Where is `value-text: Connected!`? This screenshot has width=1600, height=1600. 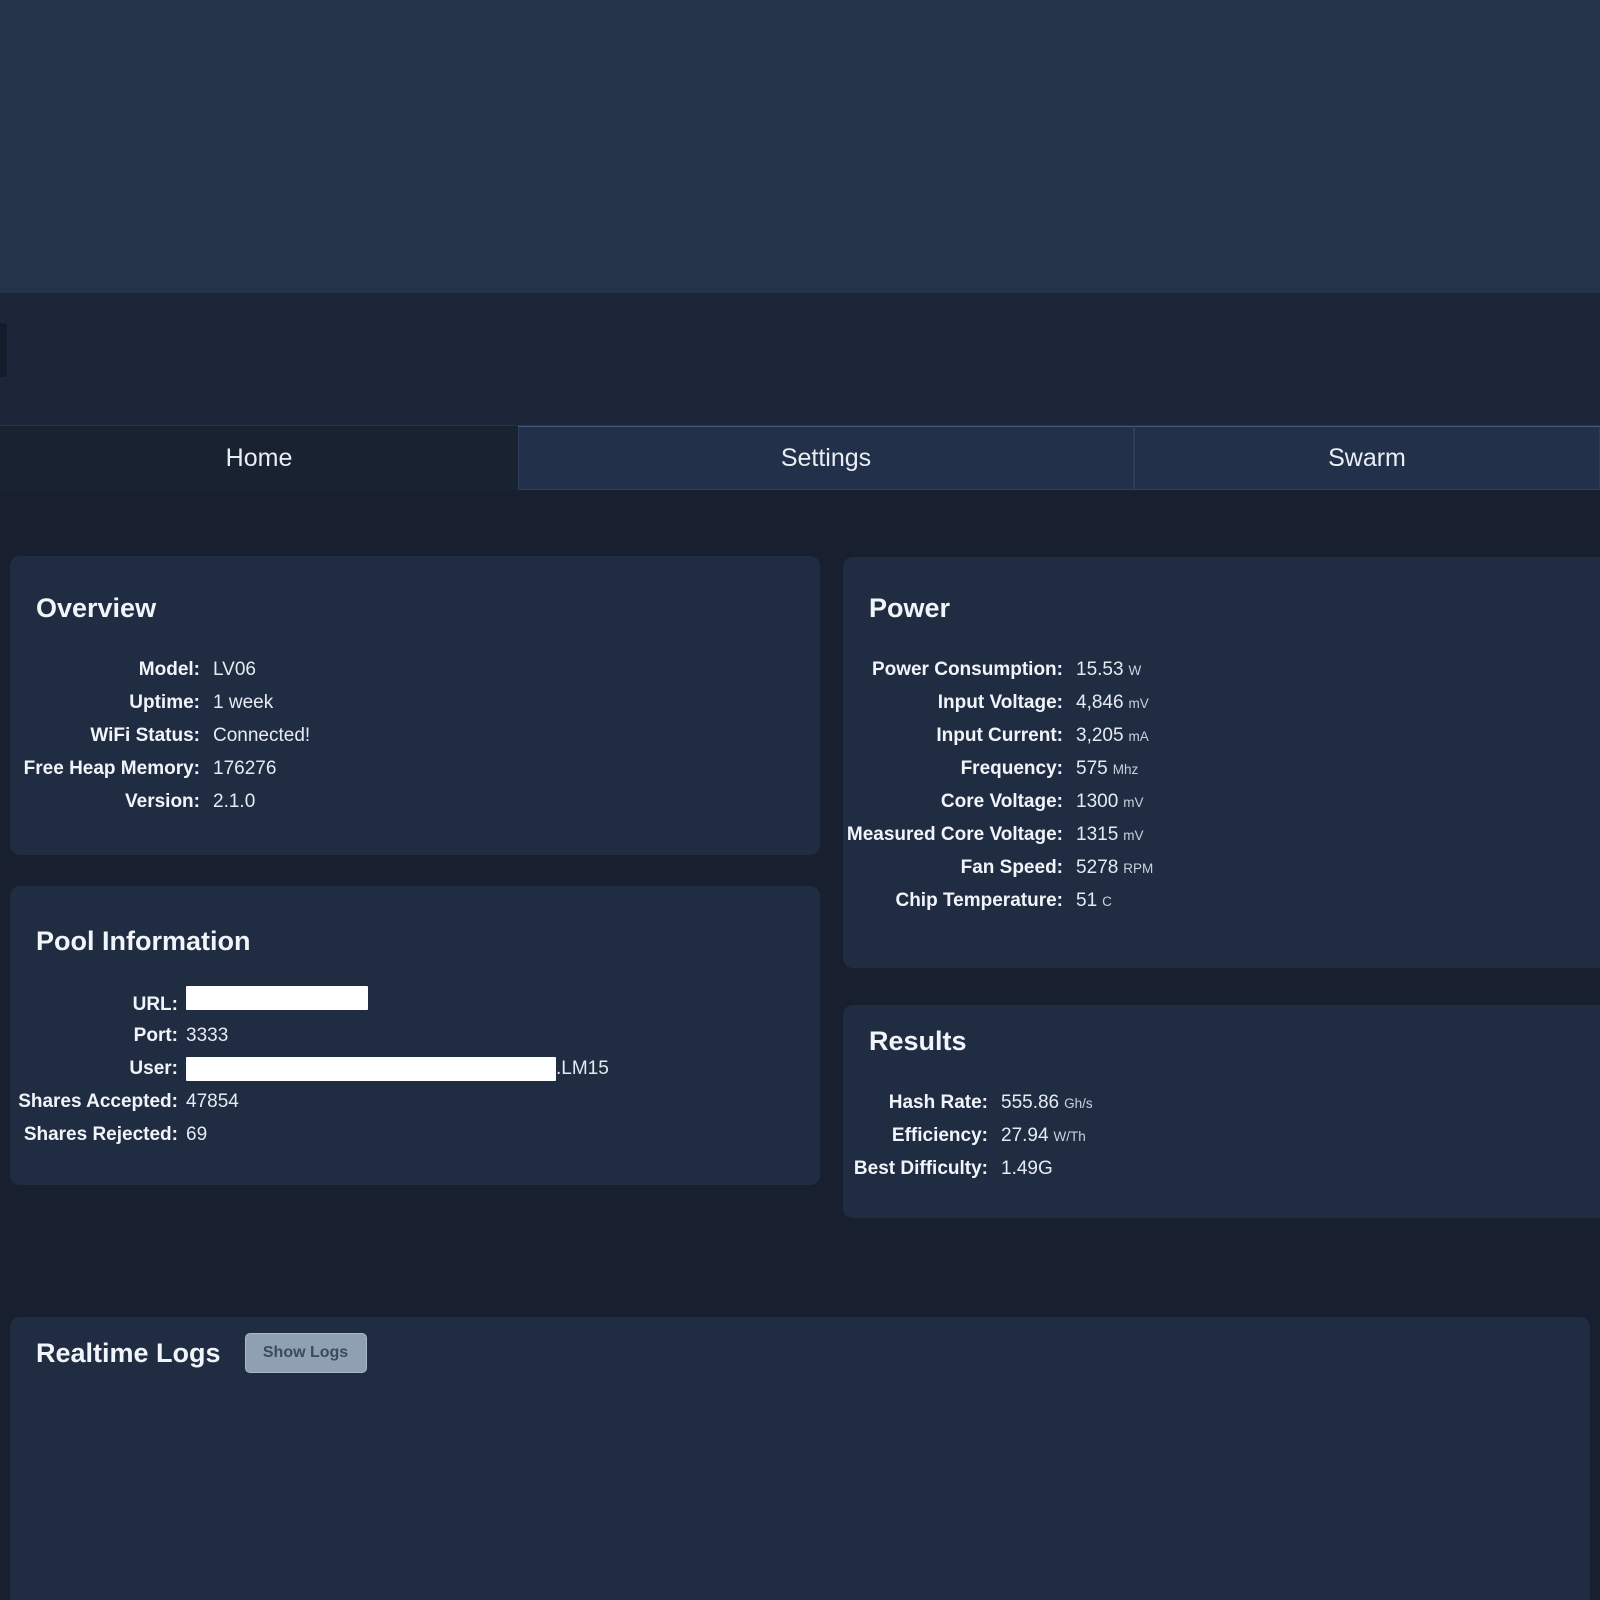
value-text: Connected! is located at coordinates (262, 735).